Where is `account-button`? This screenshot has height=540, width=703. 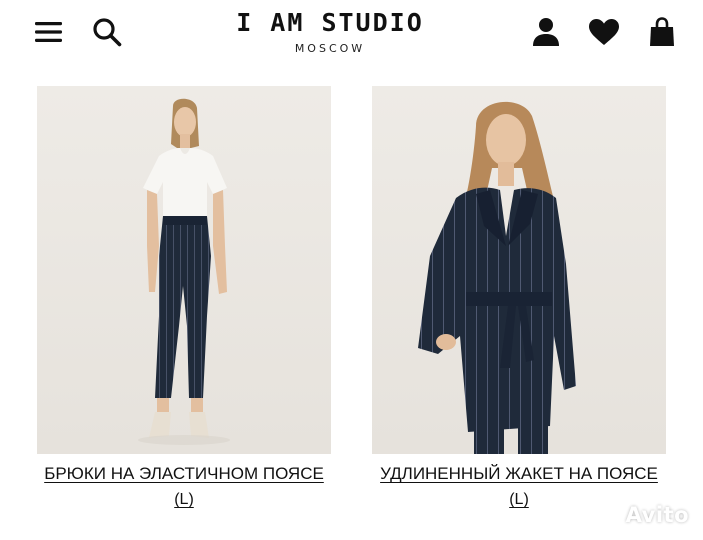 account-button is located at coordinates (546, 32).